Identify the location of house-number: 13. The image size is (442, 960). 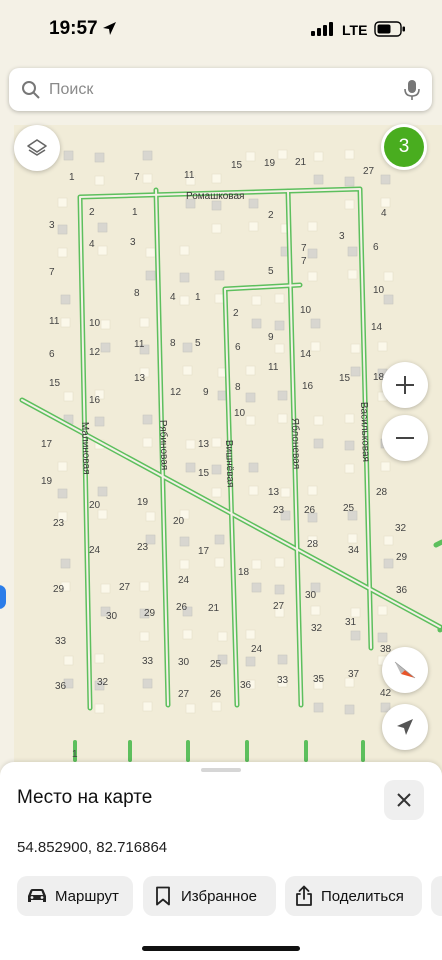
(204, 444).